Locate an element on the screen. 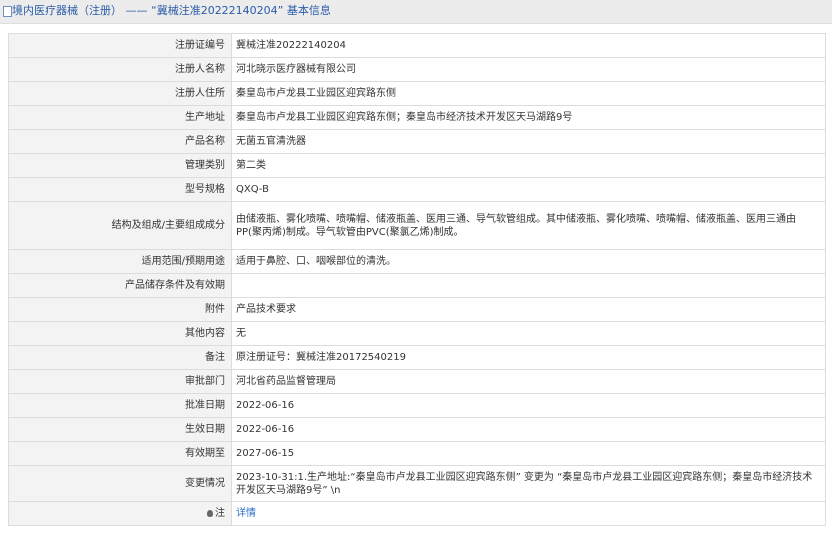  breadcrumb: 境内医疗器械（注册） —— “冀械注准20222140204” 基本信息 is located at coordinates (171, 10).